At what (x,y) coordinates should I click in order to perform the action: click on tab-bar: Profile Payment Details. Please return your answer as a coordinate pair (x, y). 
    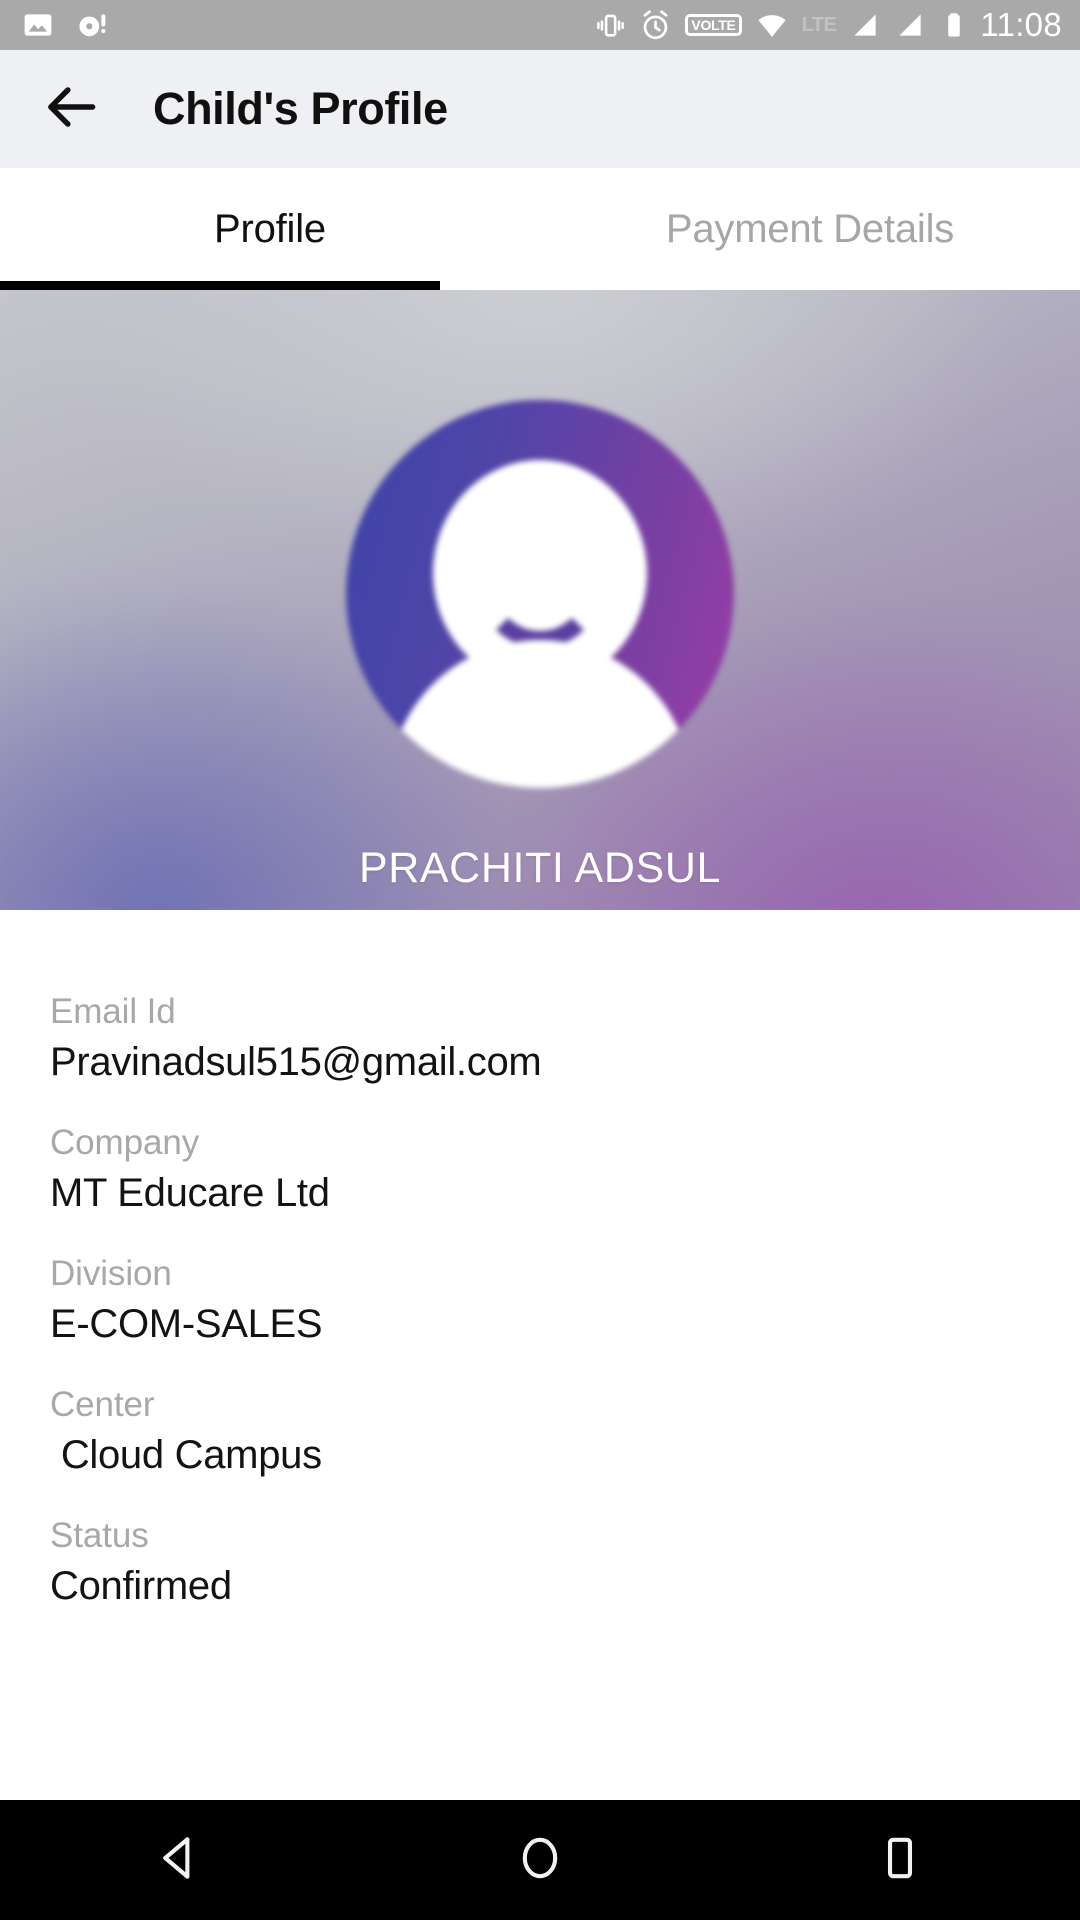
    Looking at the image, I should click on (540, 229).